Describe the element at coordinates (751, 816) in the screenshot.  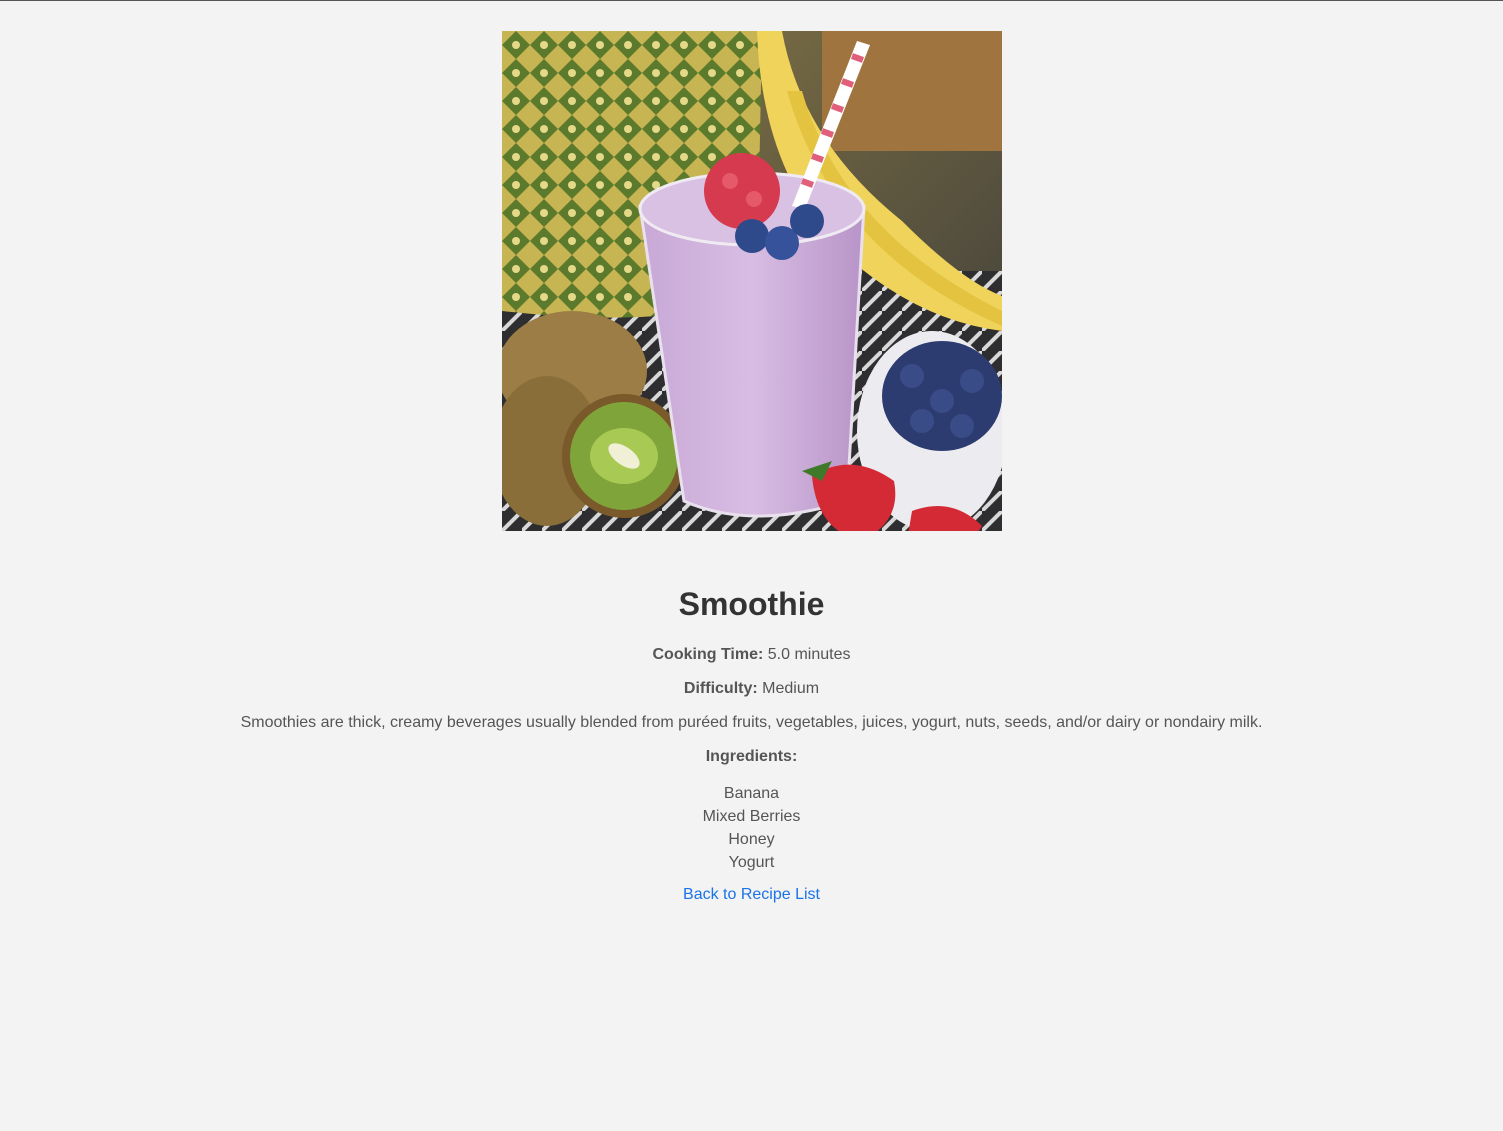
I see `list-item: Mixed Berries` at that location.